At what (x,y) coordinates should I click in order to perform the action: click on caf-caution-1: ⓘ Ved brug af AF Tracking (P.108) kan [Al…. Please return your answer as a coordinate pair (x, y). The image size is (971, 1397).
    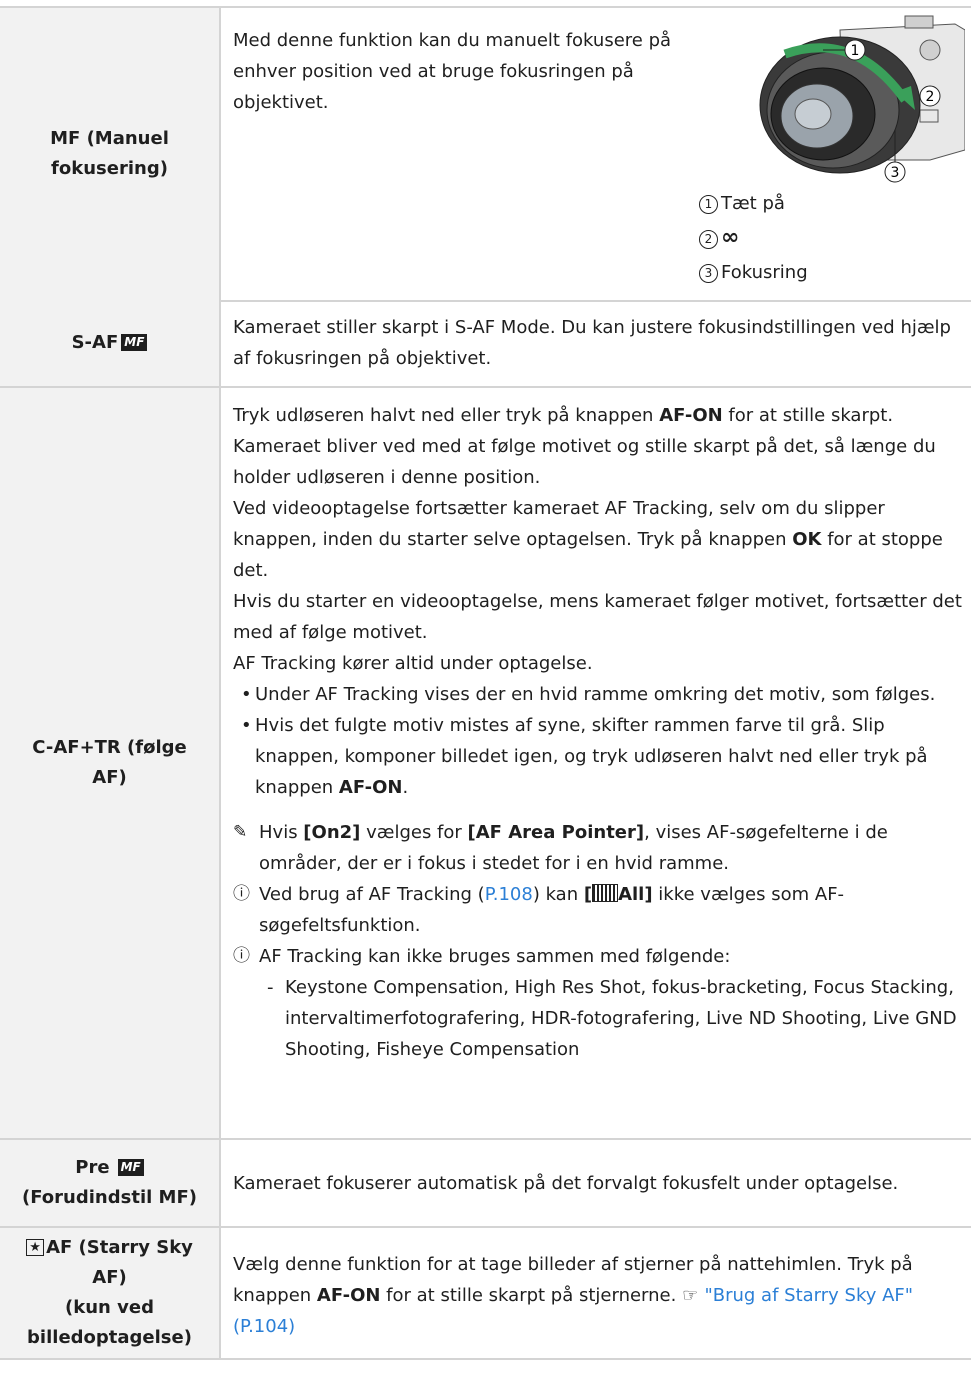
    Looking at the image, I should click on (599, 910).